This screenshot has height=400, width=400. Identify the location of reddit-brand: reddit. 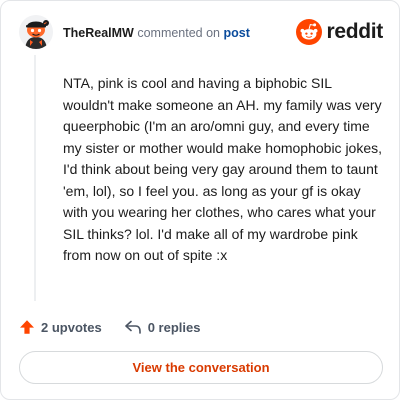
(339, 32).